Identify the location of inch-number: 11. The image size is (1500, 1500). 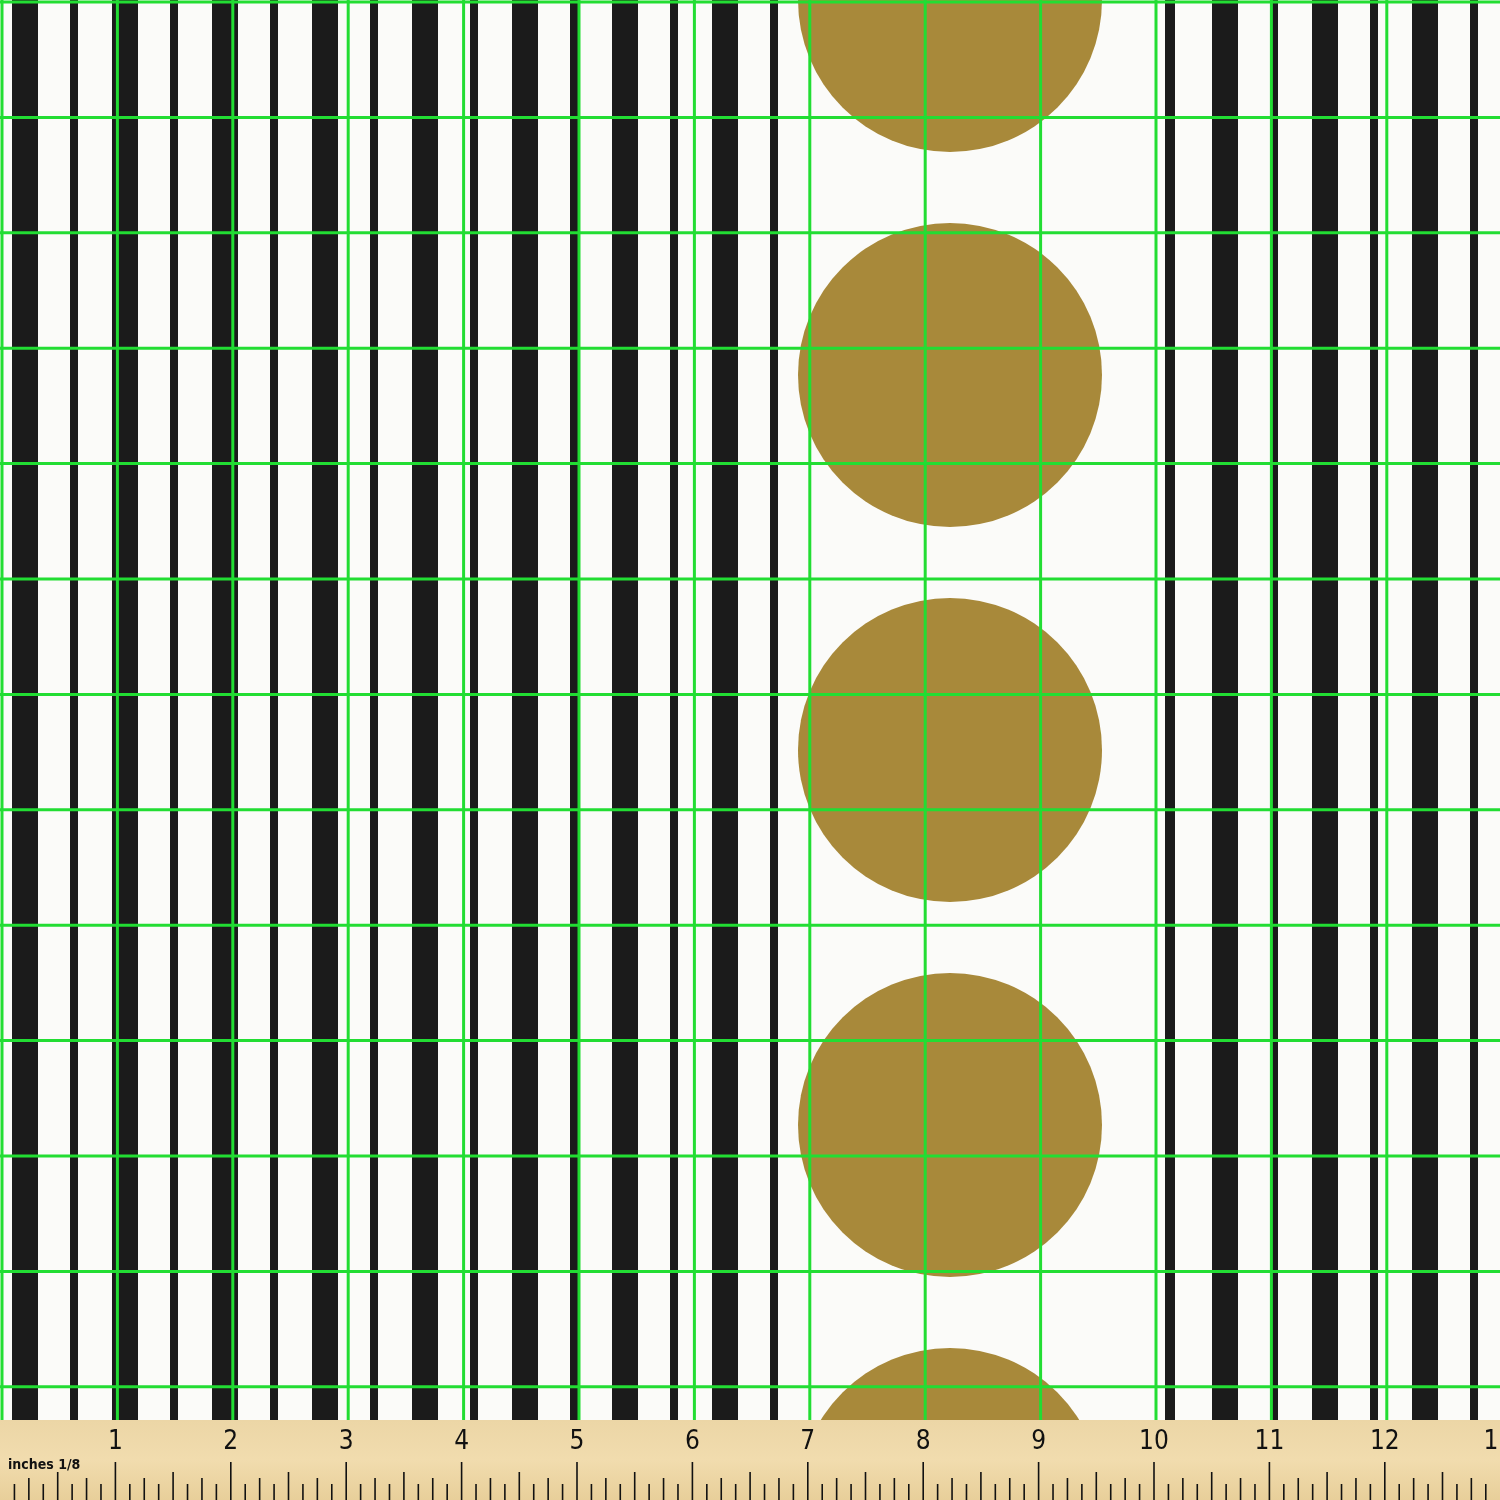
(1269, 1440).